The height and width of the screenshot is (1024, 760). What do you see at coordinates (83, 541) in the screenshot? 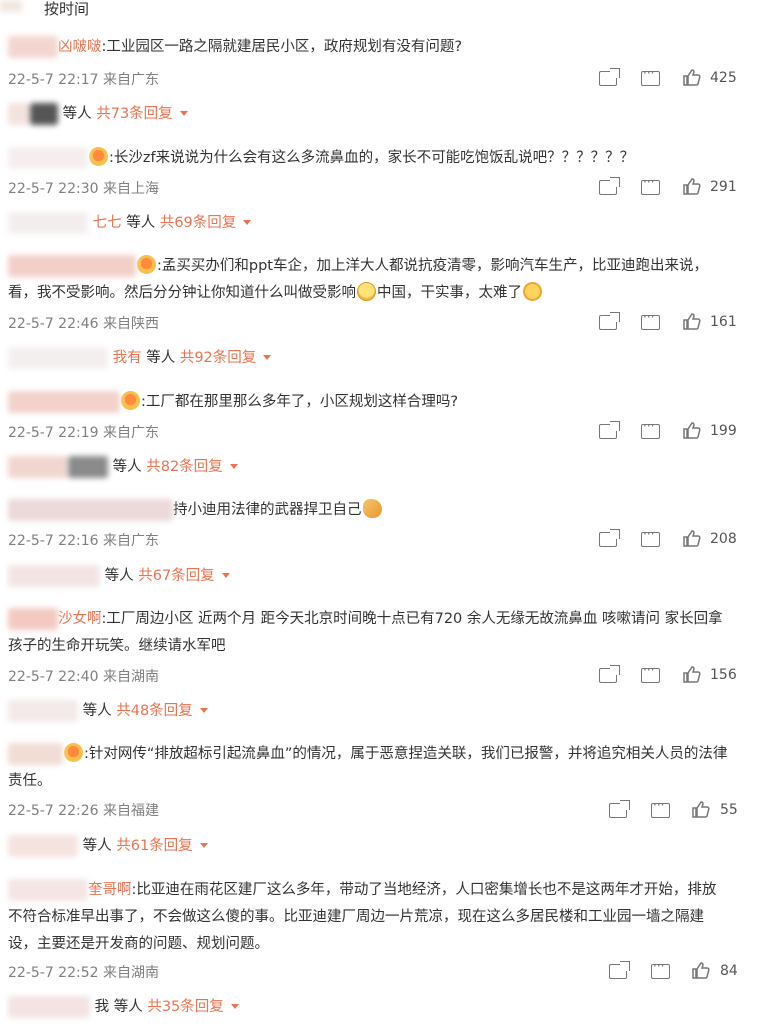
I see `comment-meta: 22-5-7 22:16 来自广东` at bounding box center [83, 541].